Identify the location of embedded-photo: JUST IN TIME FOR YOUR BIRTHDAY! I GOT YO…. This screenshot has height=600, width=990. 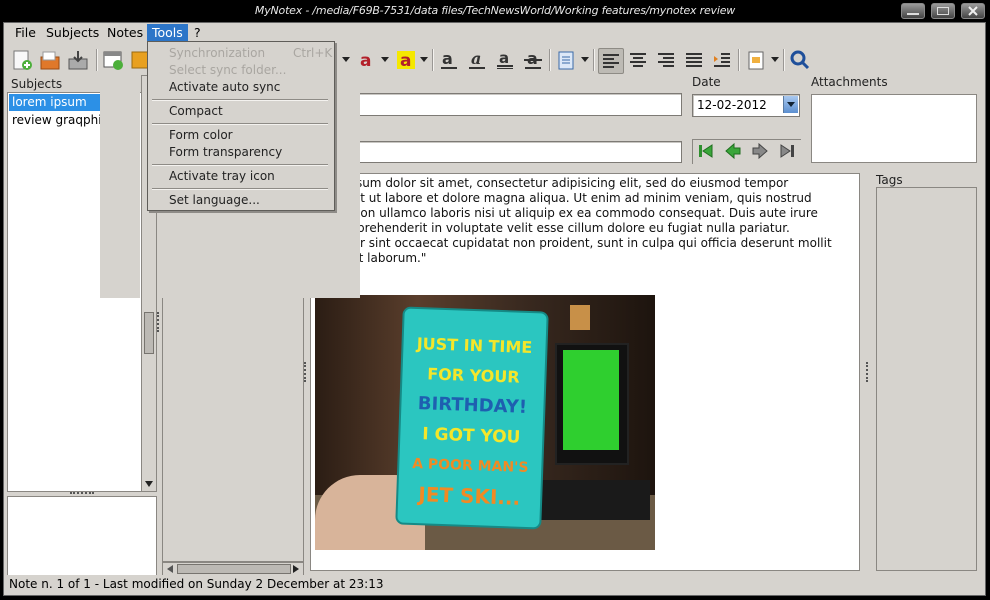
(485, 422).